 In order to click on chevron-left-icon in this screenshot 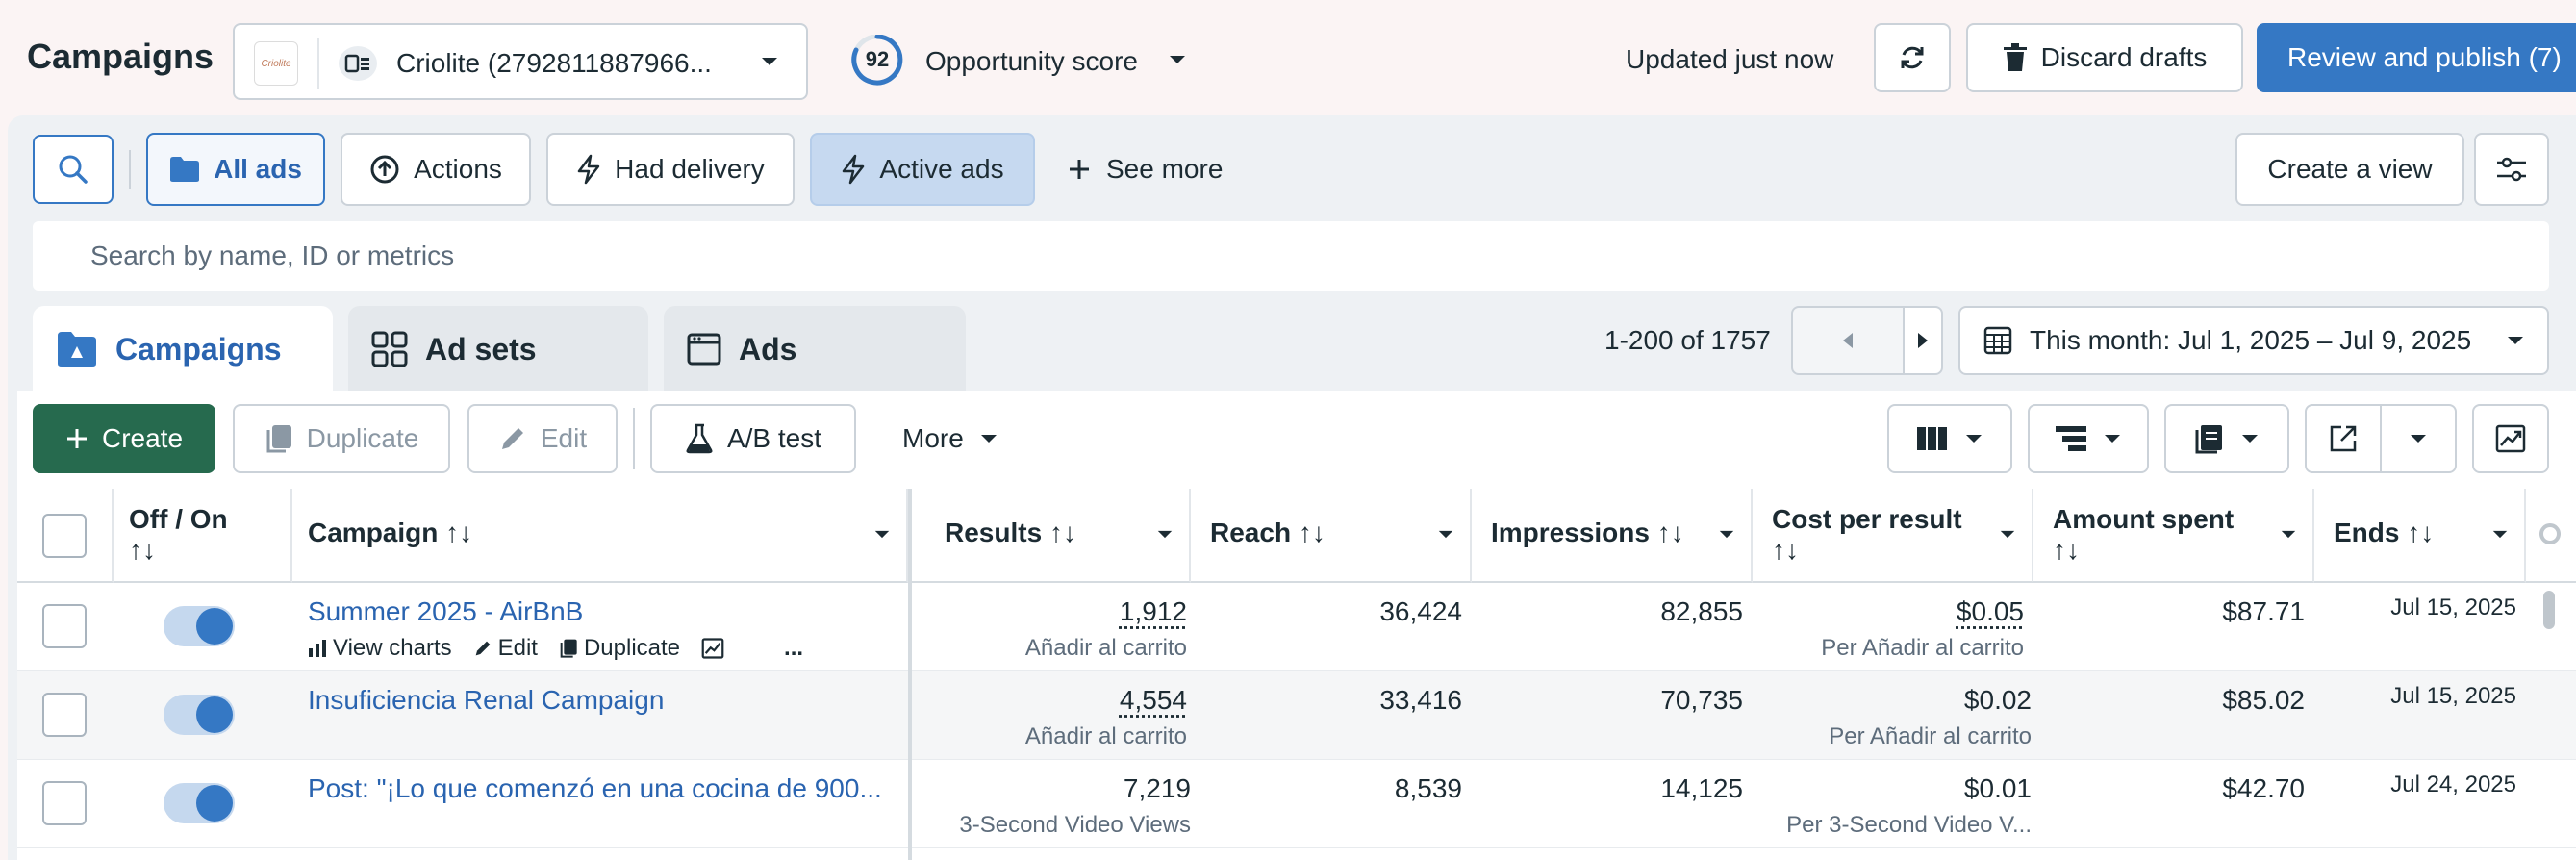, I will do `click(1848, 340)`.